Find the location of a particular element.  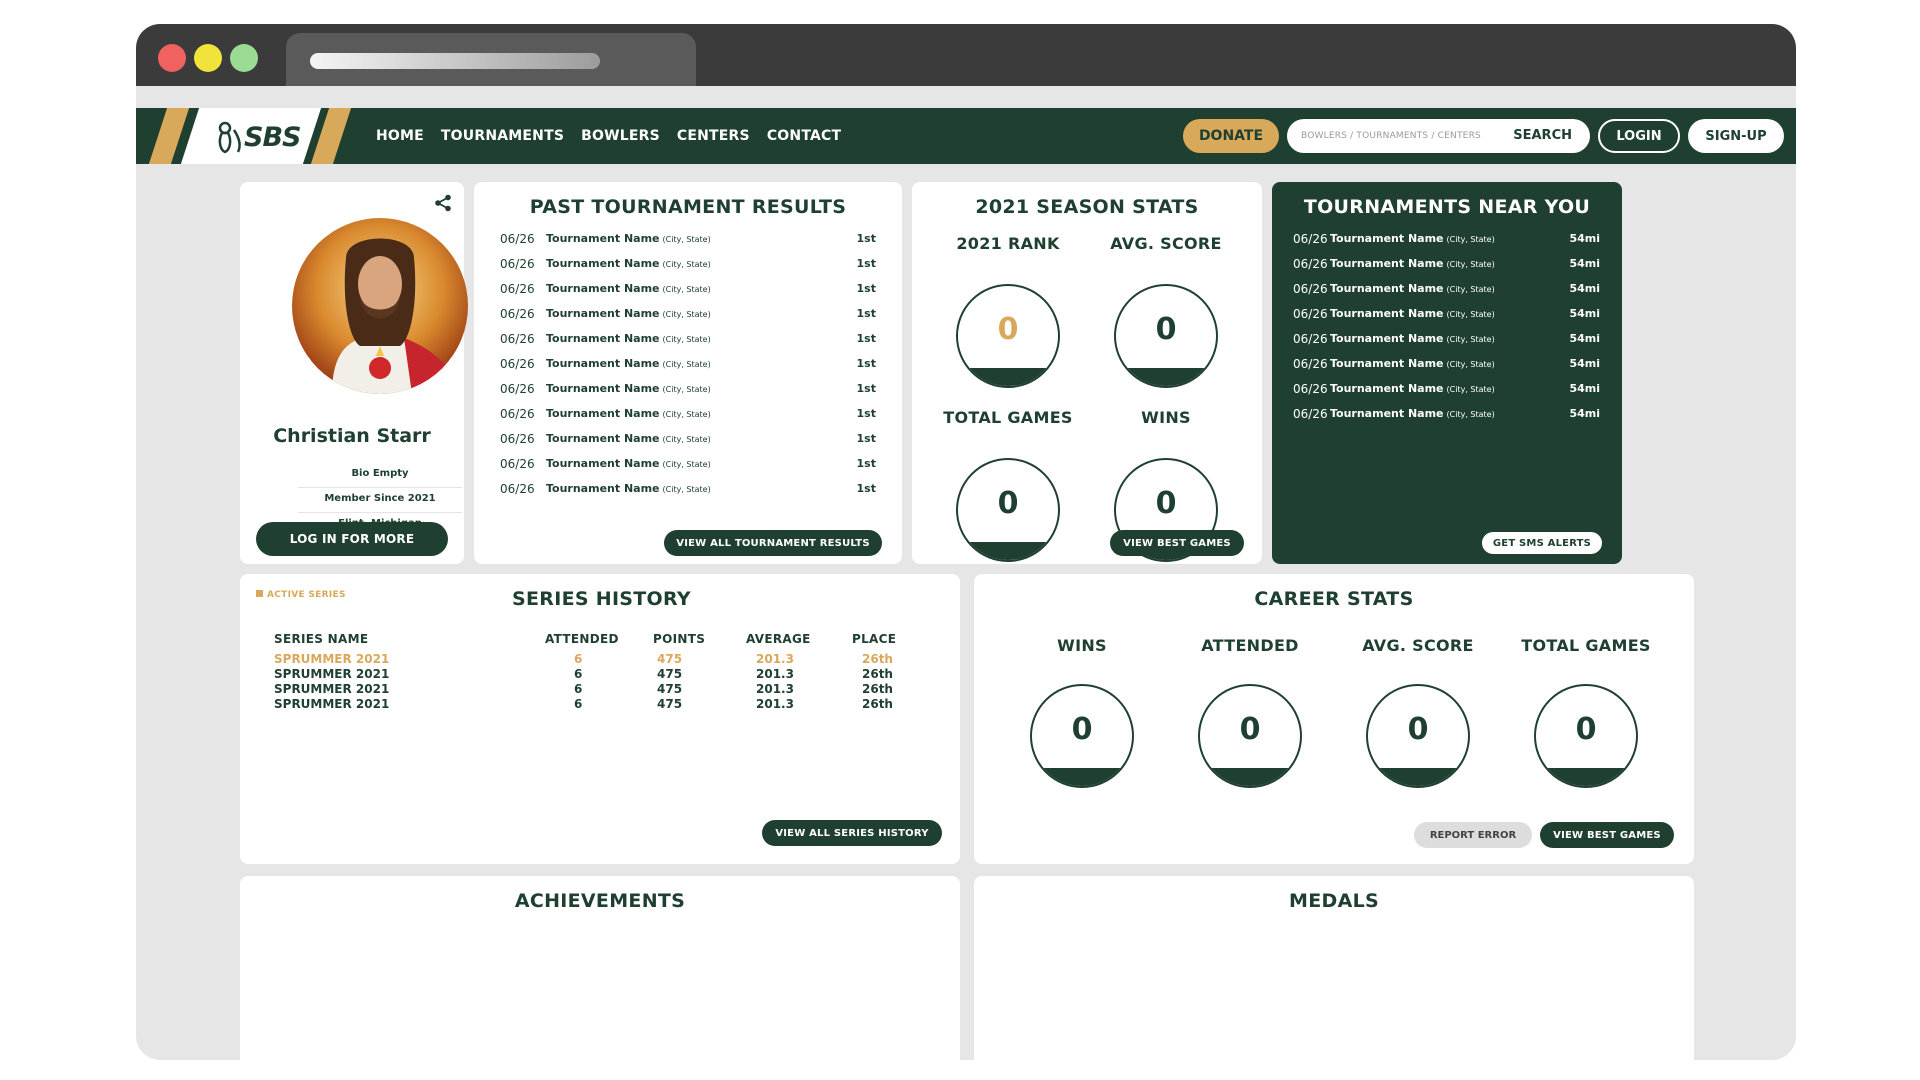

nav-contact: CONTACT is located at coordinates (804, 136).